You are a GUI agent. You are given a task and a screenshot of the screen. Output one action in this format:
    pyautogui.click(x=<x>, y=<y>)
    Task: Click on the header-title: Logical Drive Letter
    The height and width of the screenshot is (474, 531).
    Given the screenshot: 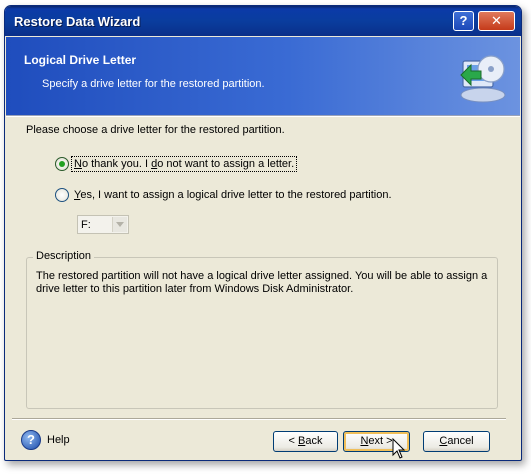 What is the action you would take?
    pyautogui.click(x=80, y=60)
    